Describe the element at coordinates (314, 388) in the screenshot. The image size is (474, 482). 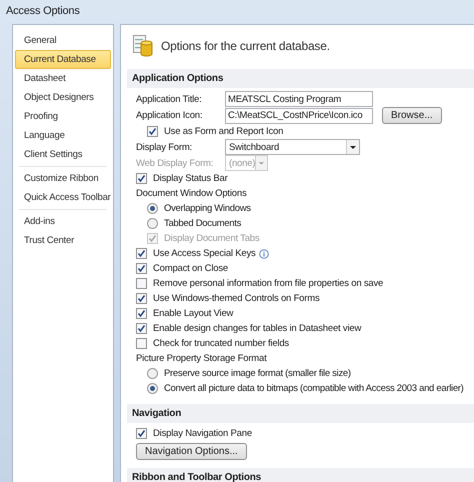
I see `radio-label: Convert all picture data to bitmaps (compatible with Access 2003 and earlier)` at that location.